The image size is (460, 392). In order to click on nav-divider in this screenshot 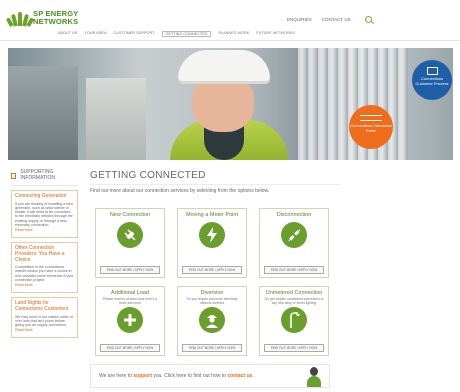, I will do `click(230, 40)`.